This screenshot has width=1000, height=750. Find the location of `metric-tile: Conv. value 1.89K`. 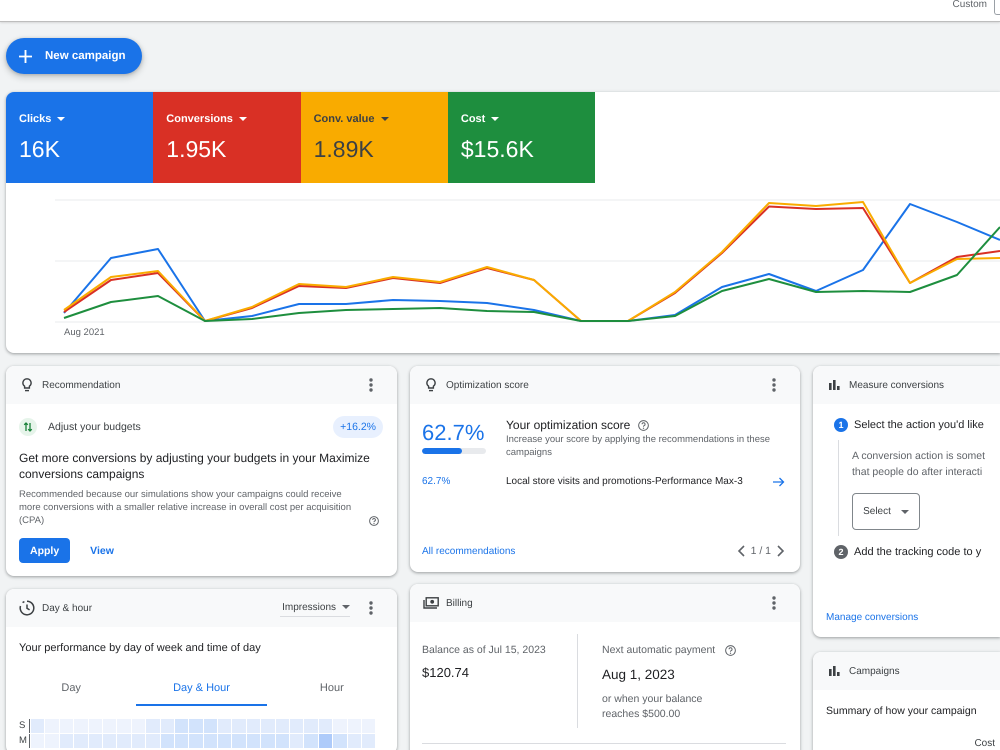

metric-tile: Conv. value 1.89K is located at coordinates (374, 137).